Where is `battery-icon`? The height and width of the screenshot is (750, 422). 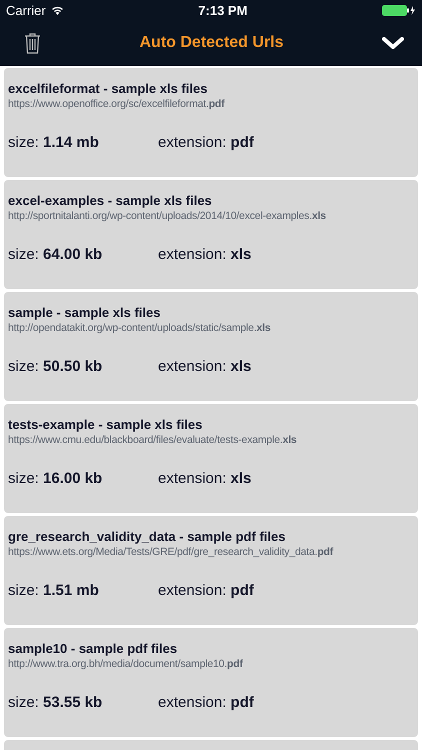 battery-icon is located at coordinates (399, 10).